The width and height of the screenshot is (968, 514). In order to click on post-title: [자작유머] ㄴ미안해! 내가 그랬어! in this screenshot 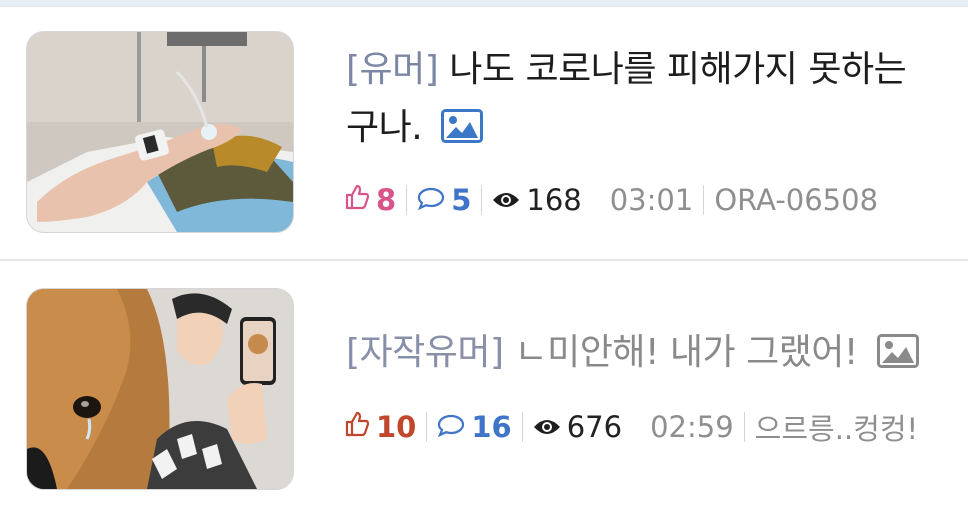, I will do `click(641, 355)`.